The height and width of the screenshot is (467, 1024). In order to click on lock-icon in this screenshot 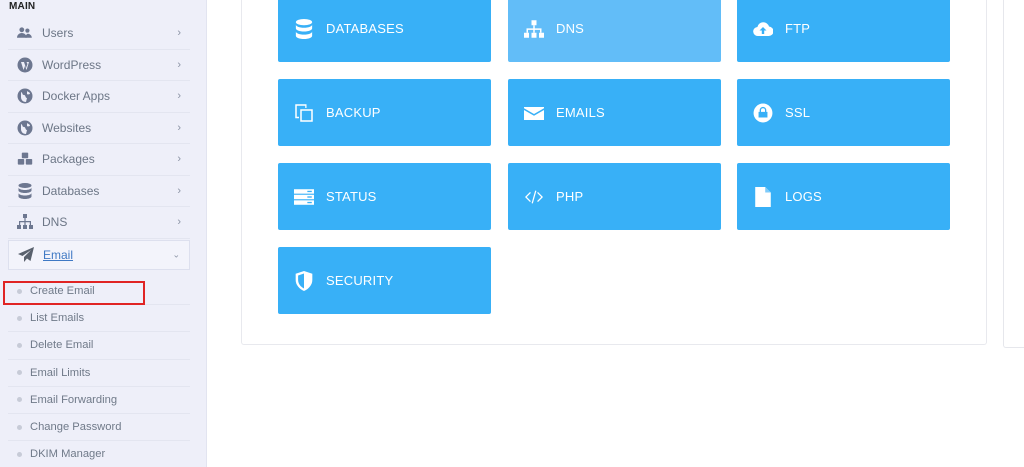, I will do `click(763, 113)`.